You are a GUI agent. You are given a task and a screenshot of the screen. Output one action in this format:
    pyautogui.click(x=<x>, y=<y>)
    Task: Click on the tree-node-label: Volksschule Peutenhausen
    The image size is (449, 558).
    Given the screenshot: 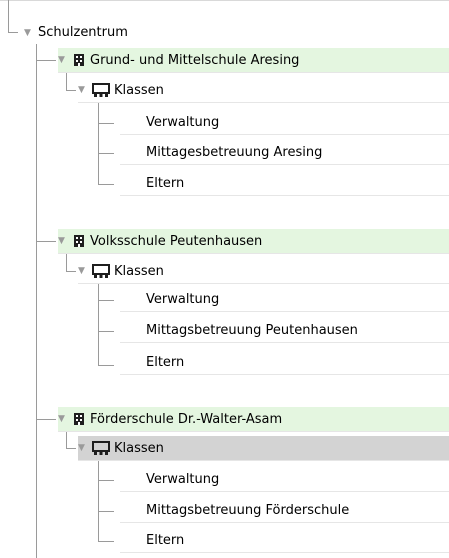 What is the action you would take?
    pyautogui.click(x=176, y=241)
    